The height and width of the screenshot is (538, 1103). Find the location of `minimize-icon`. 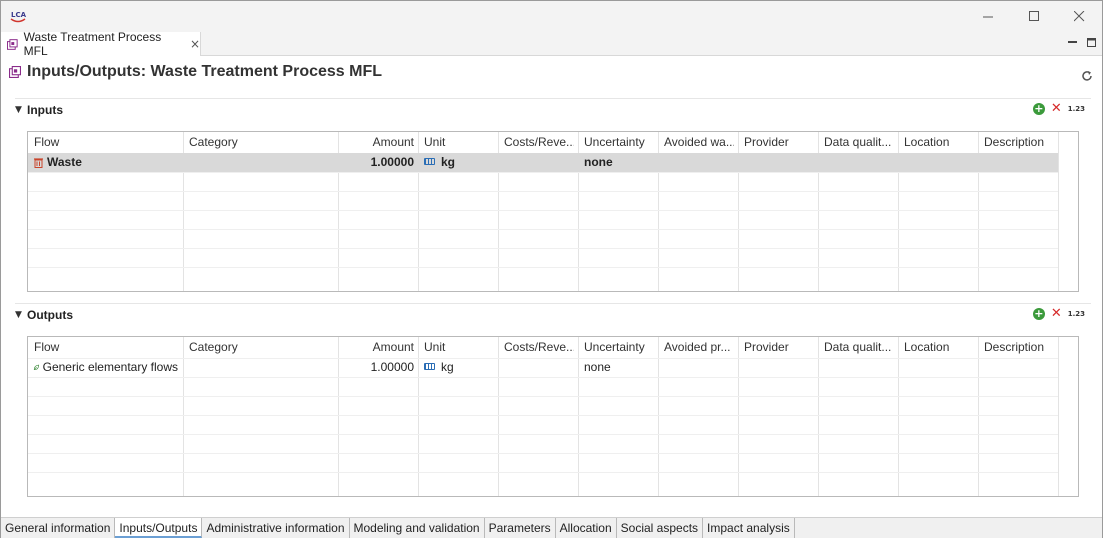

minimize-icon is located at coordinates (987, 17).